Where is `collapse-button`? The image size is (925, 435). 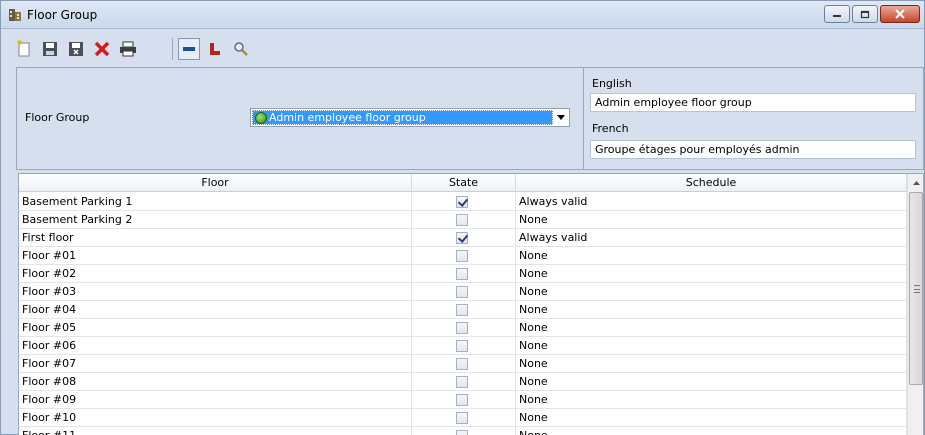 collapse-button is located at coordinates (189, 49).